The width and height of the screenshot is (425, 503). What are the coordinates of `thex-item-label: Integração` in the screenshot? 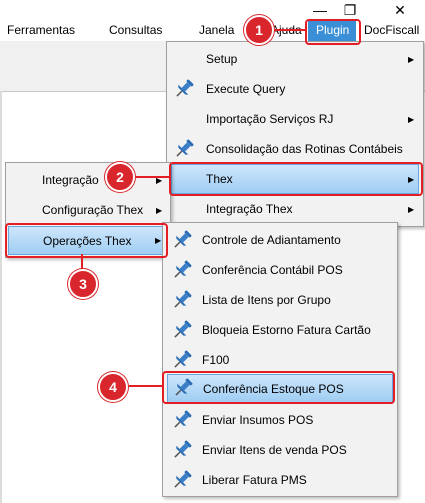 It's located at (70, 180).